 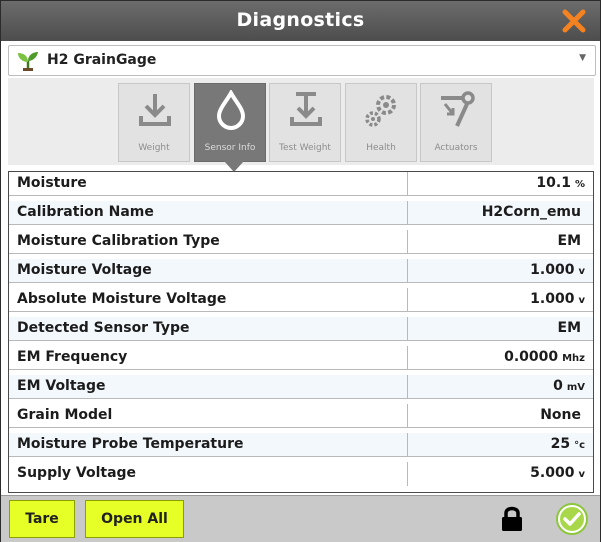 I want to click on tab-label-health: Health, so click(x=381, y=148).